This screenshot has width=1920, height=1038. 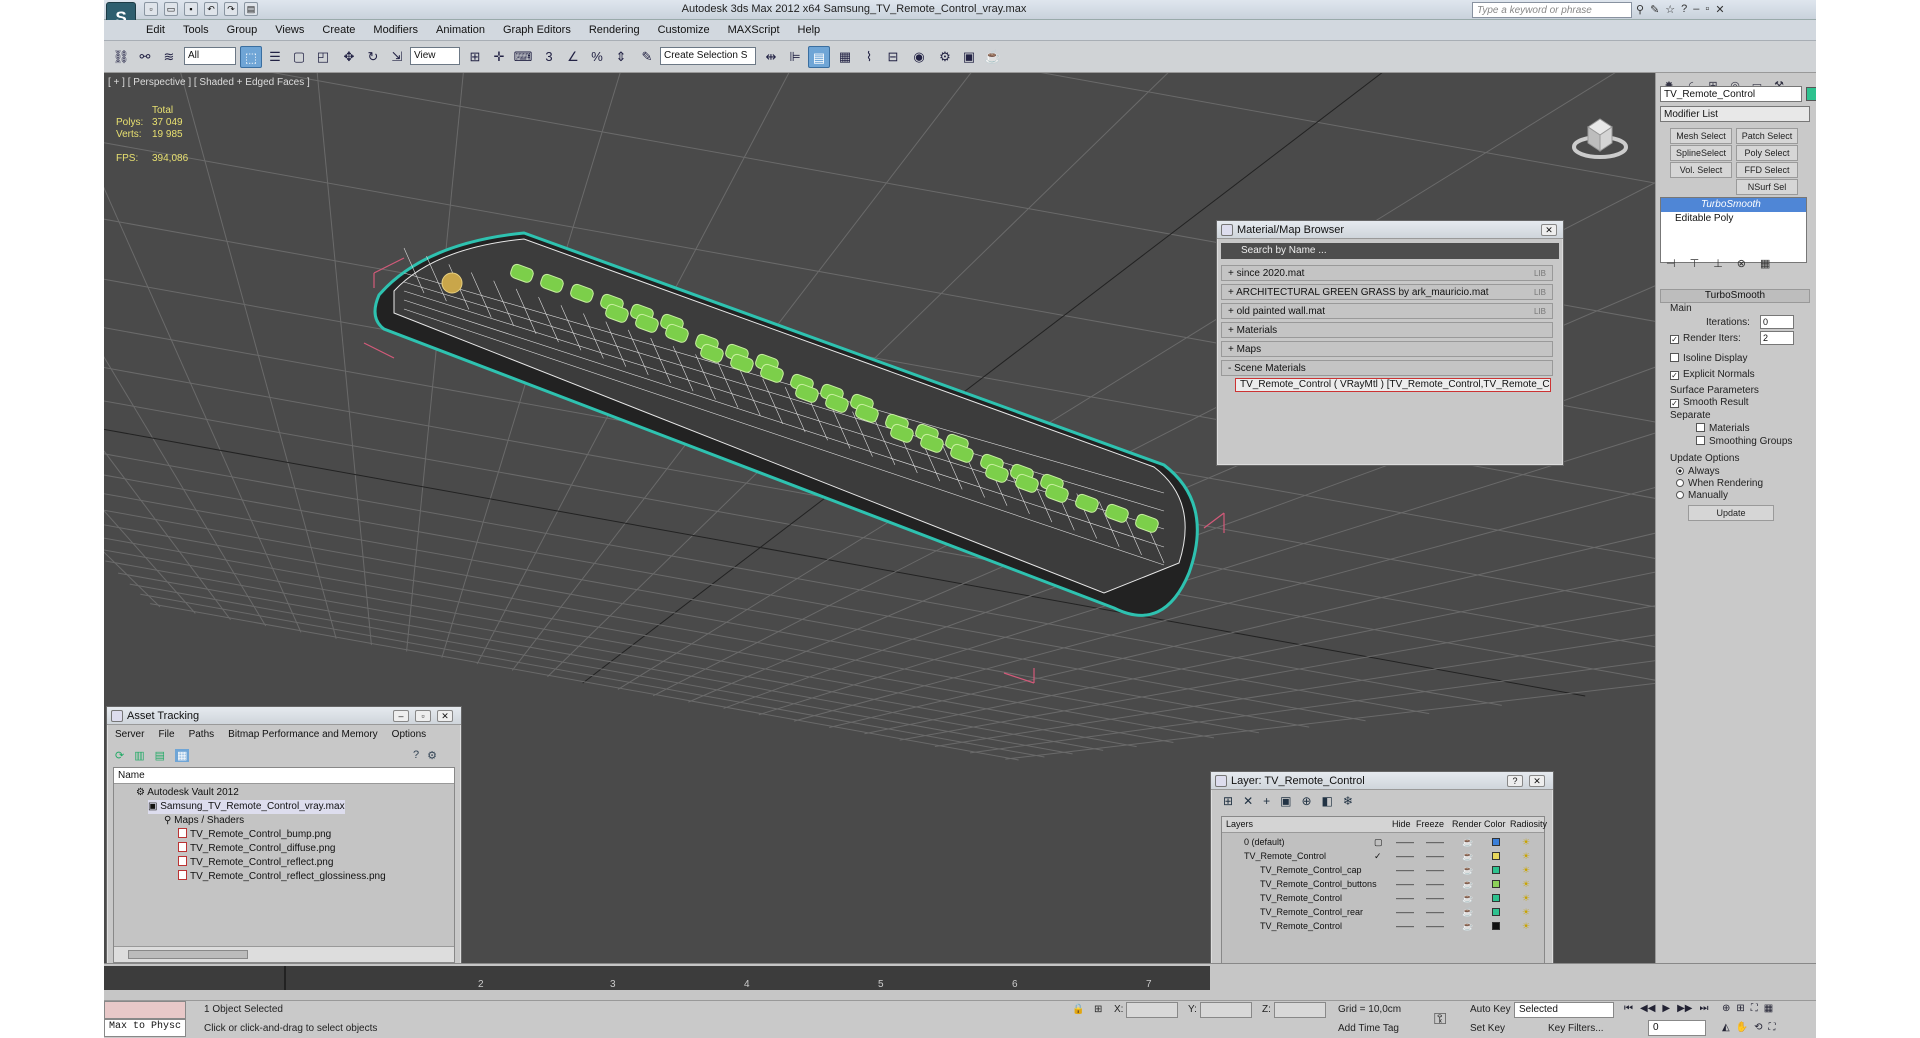 What do you see at coordinates (323, 57) in the screenshot?
I see `window-crossing-icon: ◰` at bounding box center [323, 57].